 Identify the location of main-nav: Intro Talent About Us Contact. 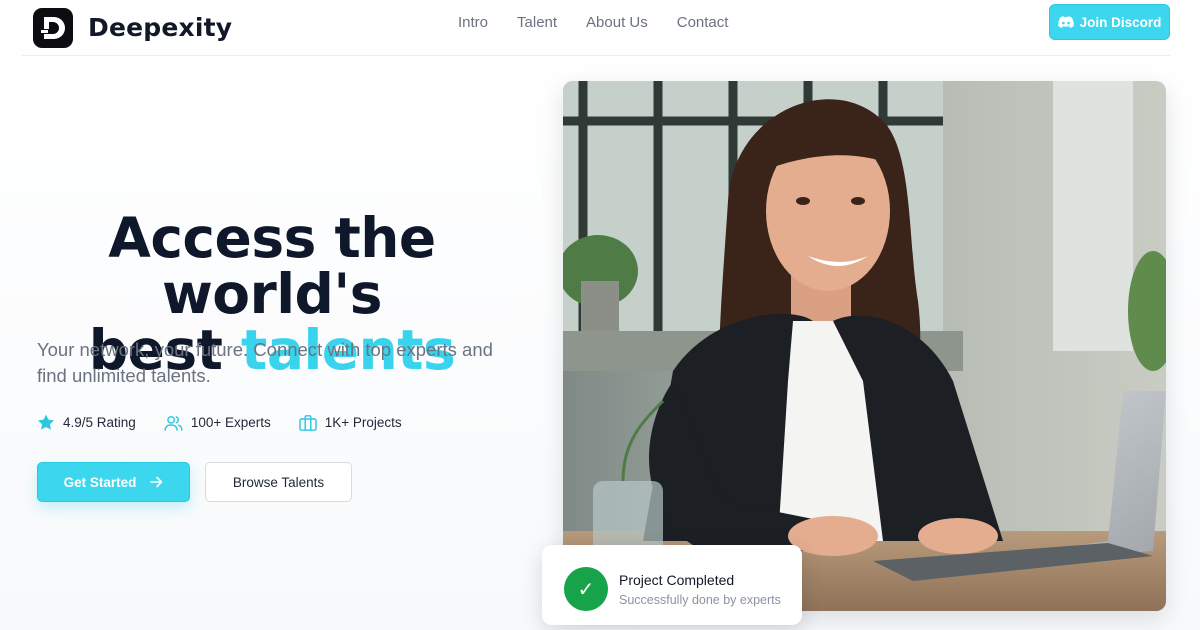
(593, 23).